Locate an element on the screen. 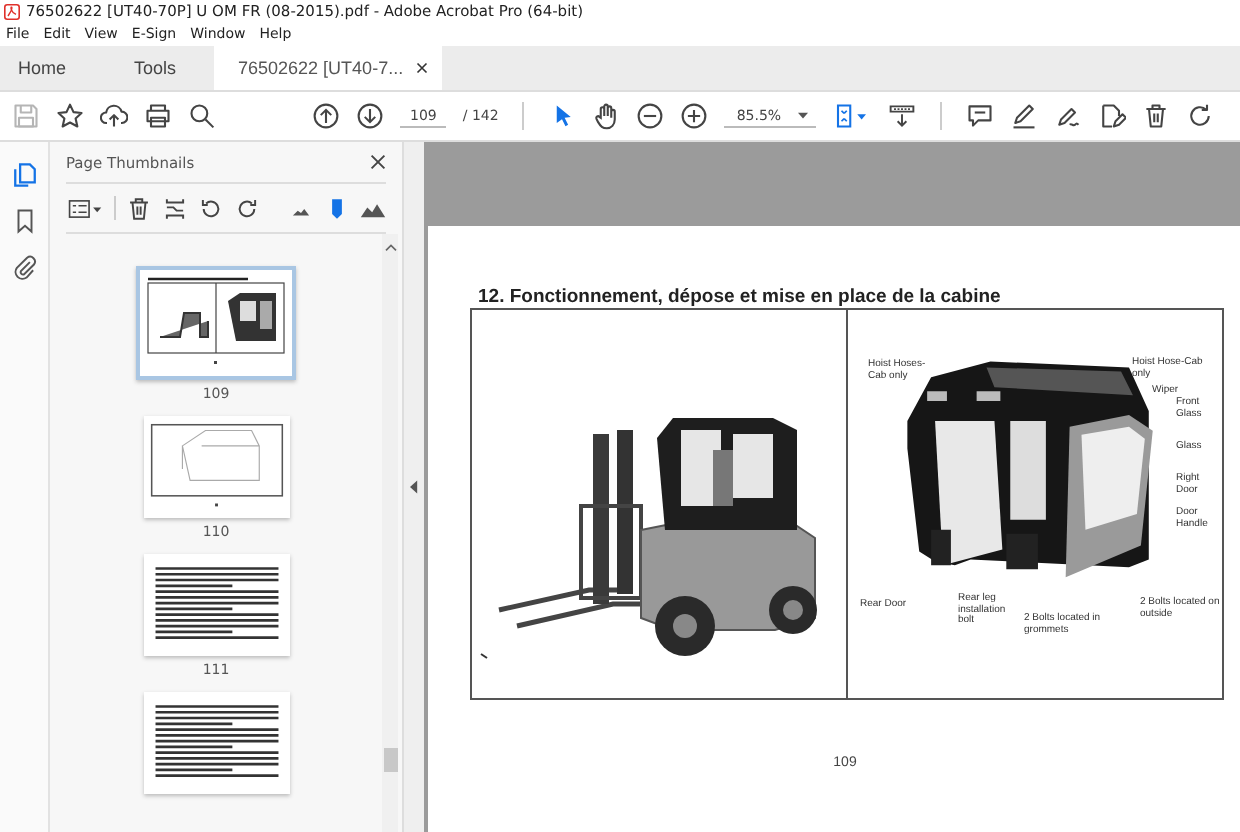 The image size is (1240, 832). cloud-upload-icon is located at coordinates (114, 116).